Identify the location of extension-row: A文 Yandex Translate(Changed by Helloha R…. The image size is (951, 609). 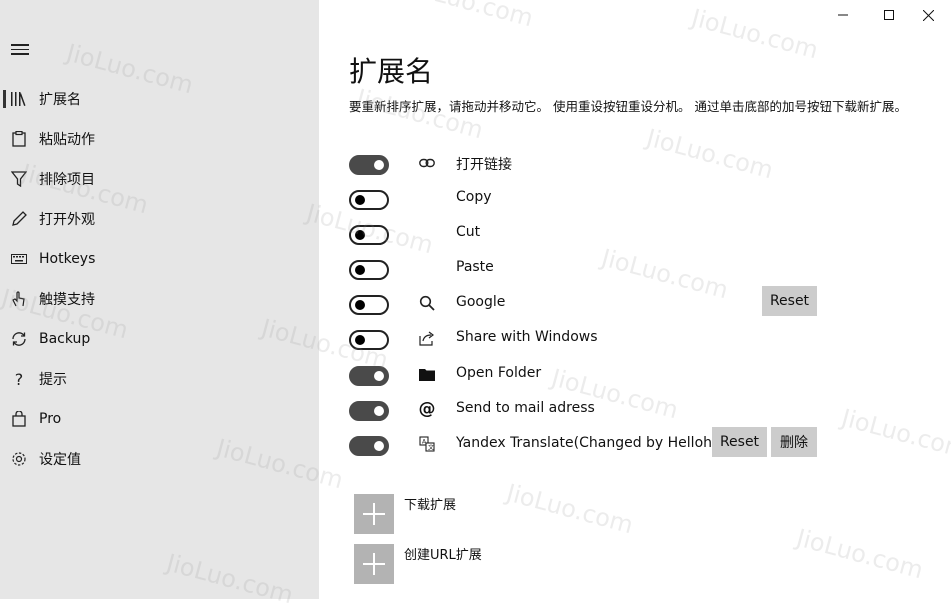
(589, 443).